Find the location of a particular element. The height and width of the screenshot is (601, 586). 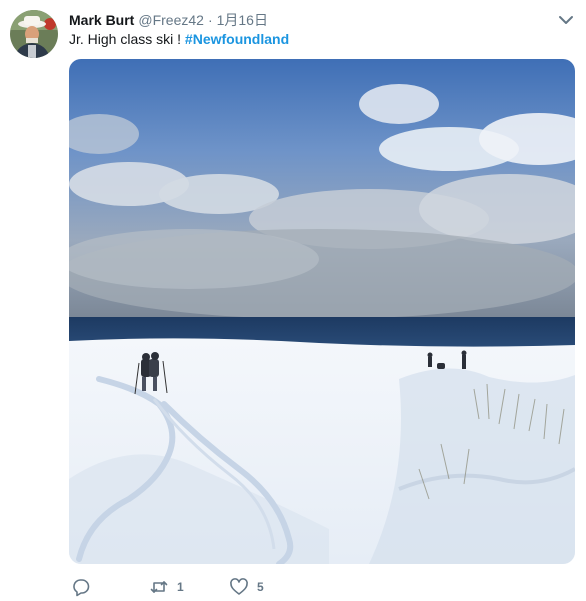

author-handle: @Freez42 is located at coordinates (171, 20).